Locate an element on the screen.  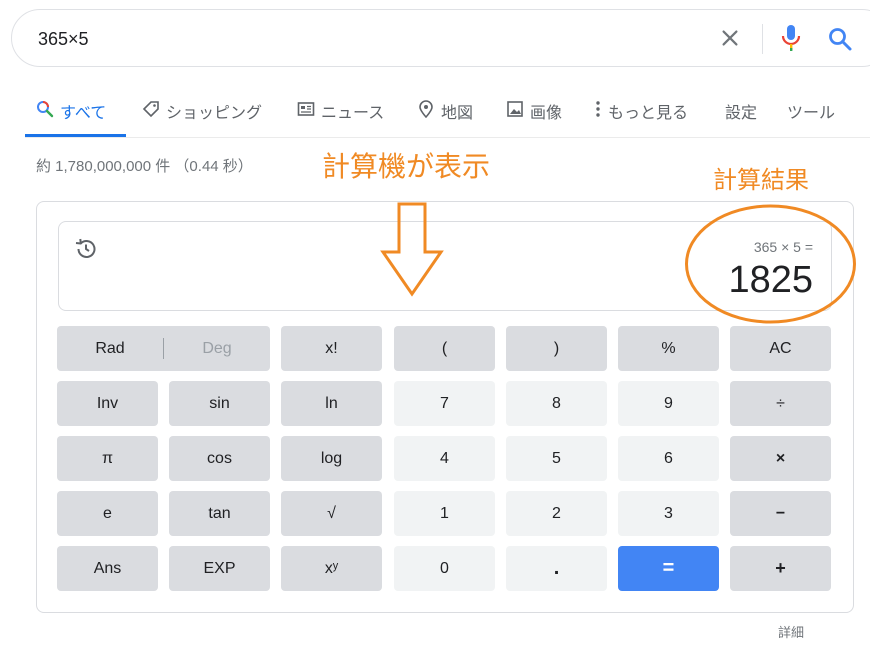
tab-label: ショッピング is located at coordinates (214, 113).